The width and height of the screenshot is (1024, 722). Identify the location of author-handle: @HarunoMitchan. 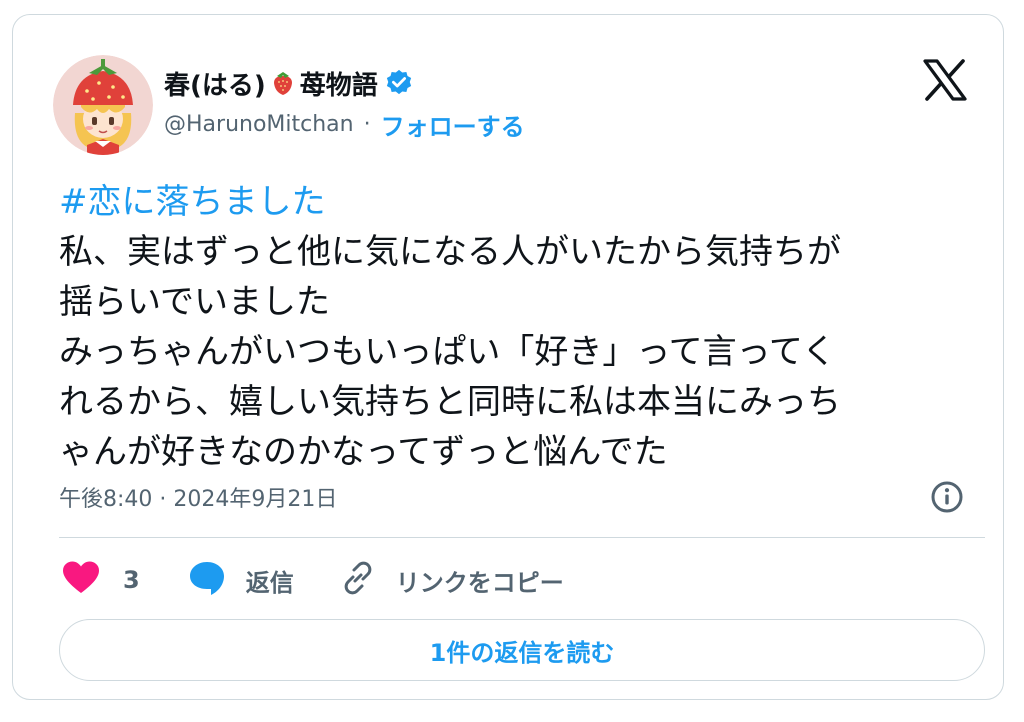
(259, 124).